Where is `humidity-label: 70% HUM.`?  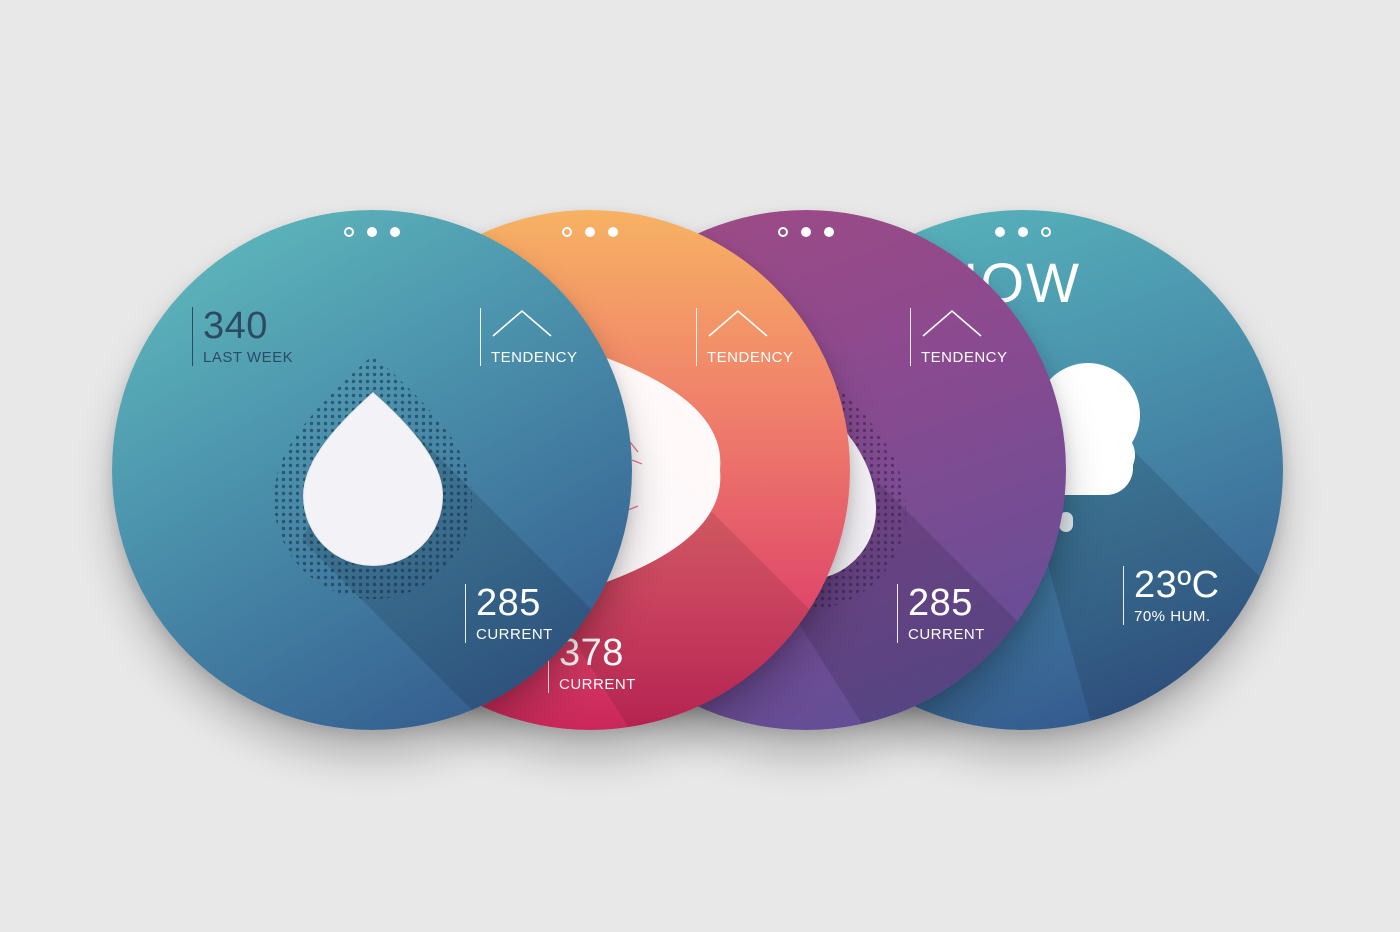
humidity-label: 70% HUM. is located at coordinates (1172, 616).